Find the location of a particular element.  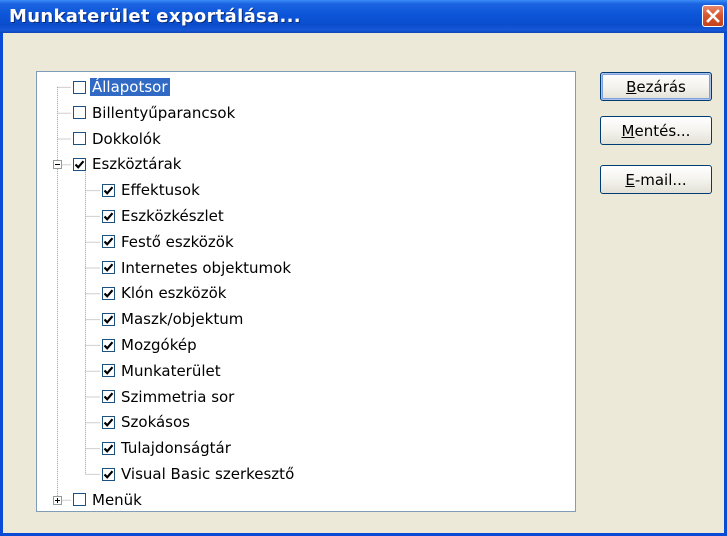

tree-item: Munkaterület is located at coordinates (162, 371).